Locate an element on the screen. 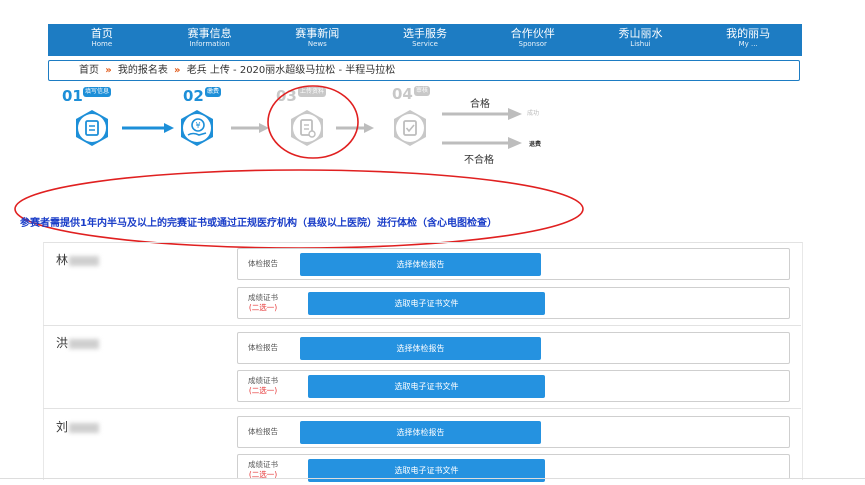 This screenshot has height=485, width=865. step-4-tag: 审核 is located at coordinates (422, 91).